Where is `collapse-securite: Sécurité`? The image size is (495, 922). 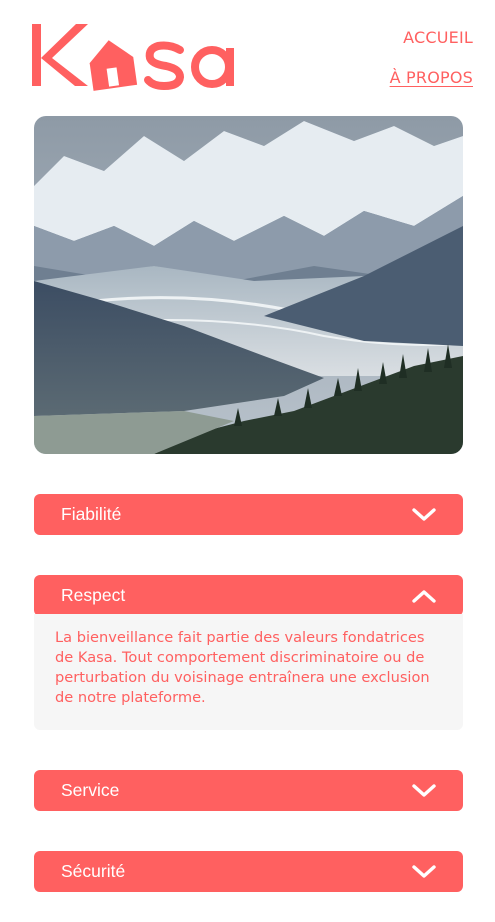 collapse-securite: Sécurité is located at coordinates (248, 871).